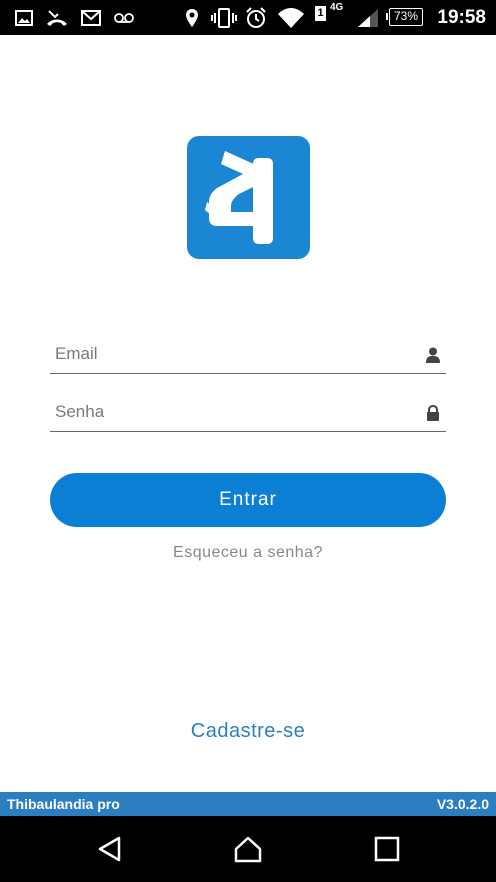  I want to click on home-icon, so click(248, 849).